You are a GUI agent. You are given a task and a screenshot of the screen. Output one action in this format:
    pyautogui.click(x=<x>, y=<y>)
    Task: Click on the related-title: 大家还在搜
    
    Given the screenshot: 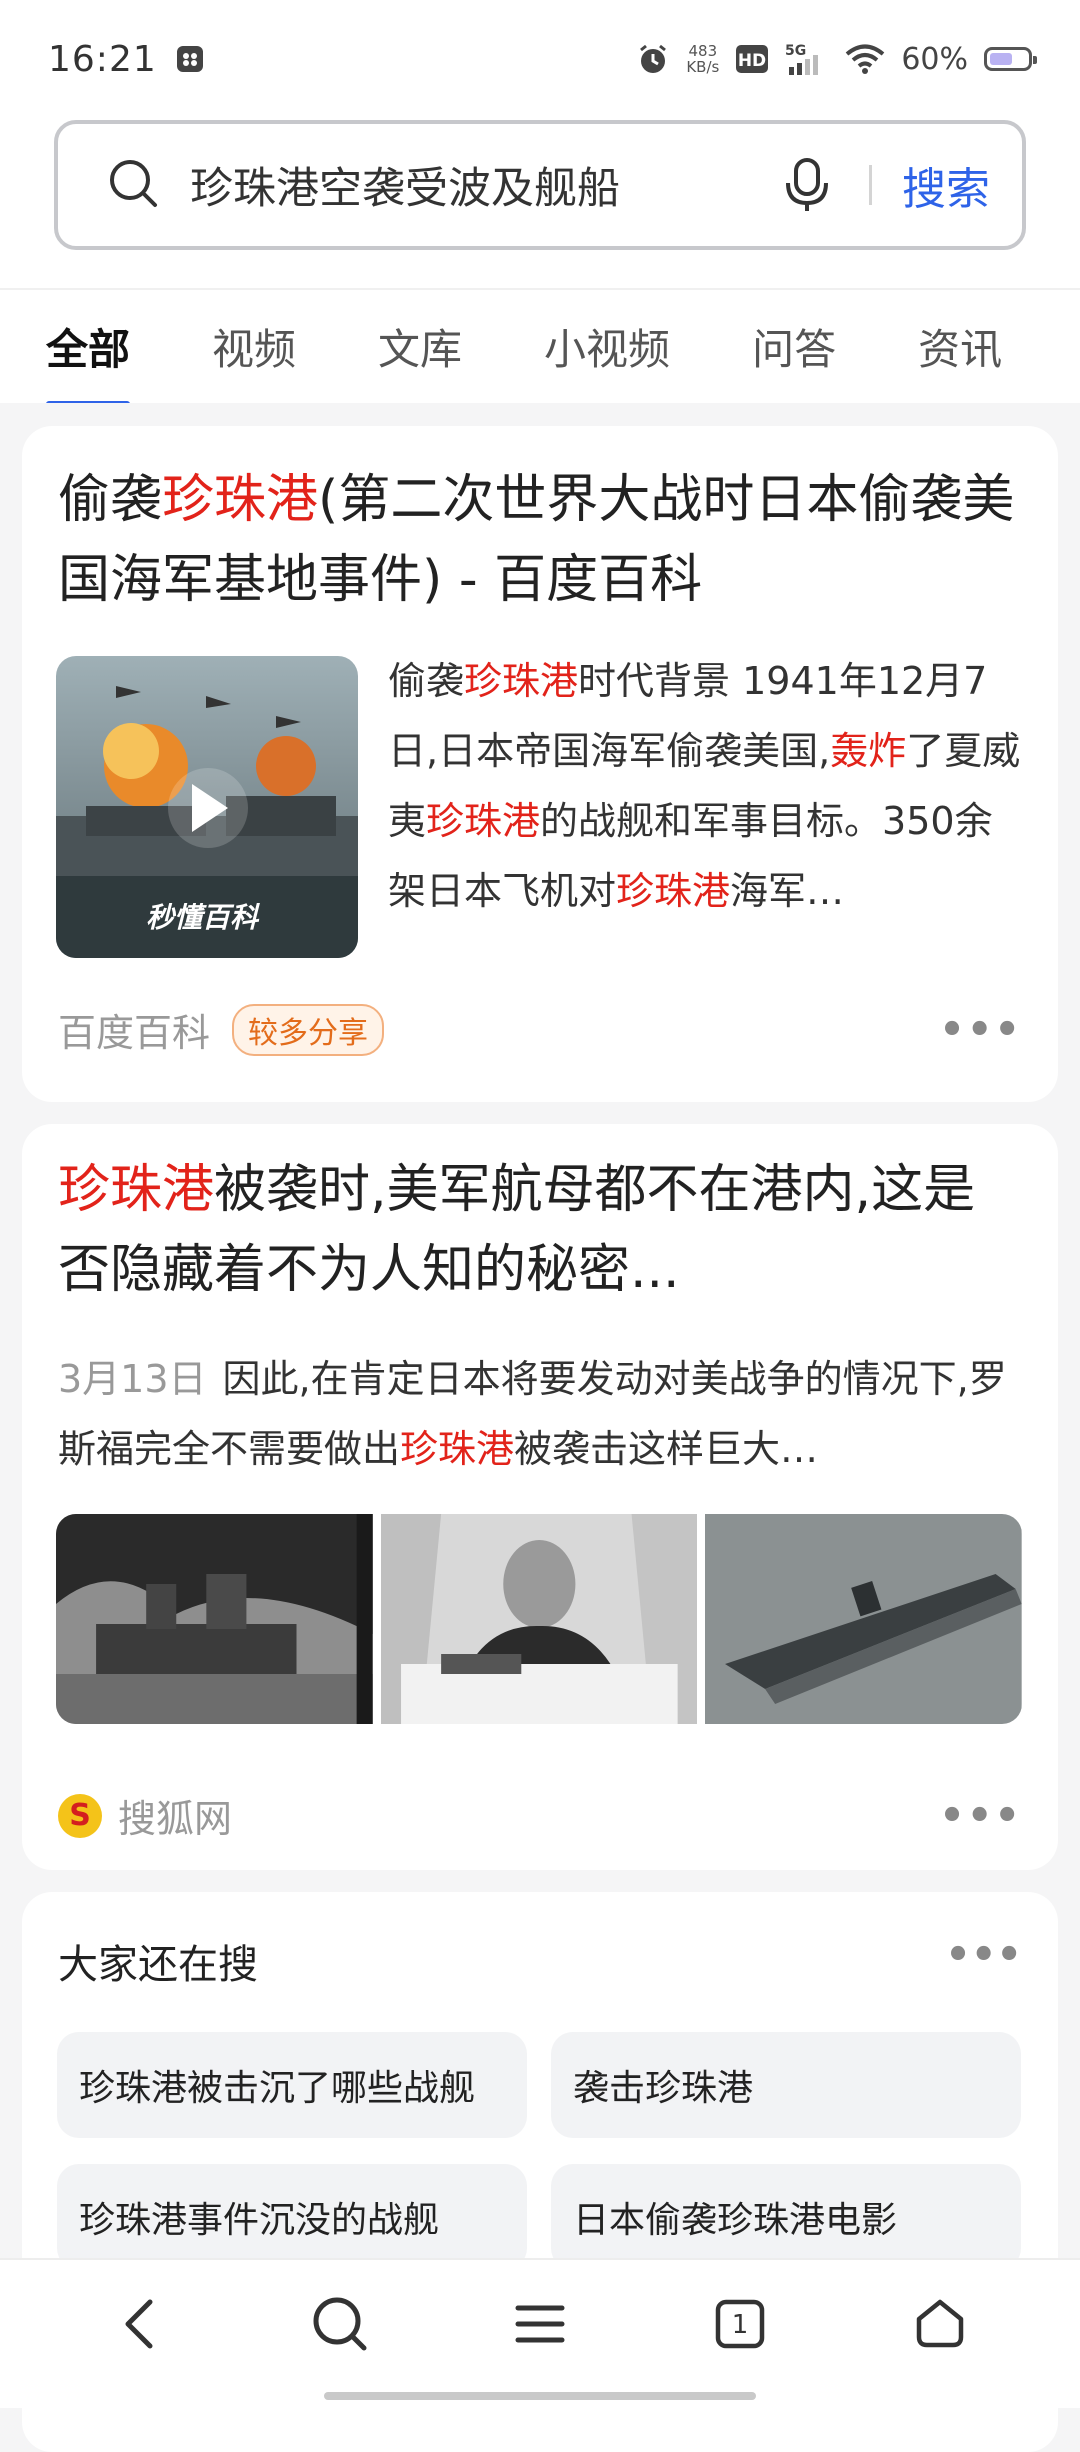 What is the action you would take?
    pyautogui.click(x=158, y=1965)
    